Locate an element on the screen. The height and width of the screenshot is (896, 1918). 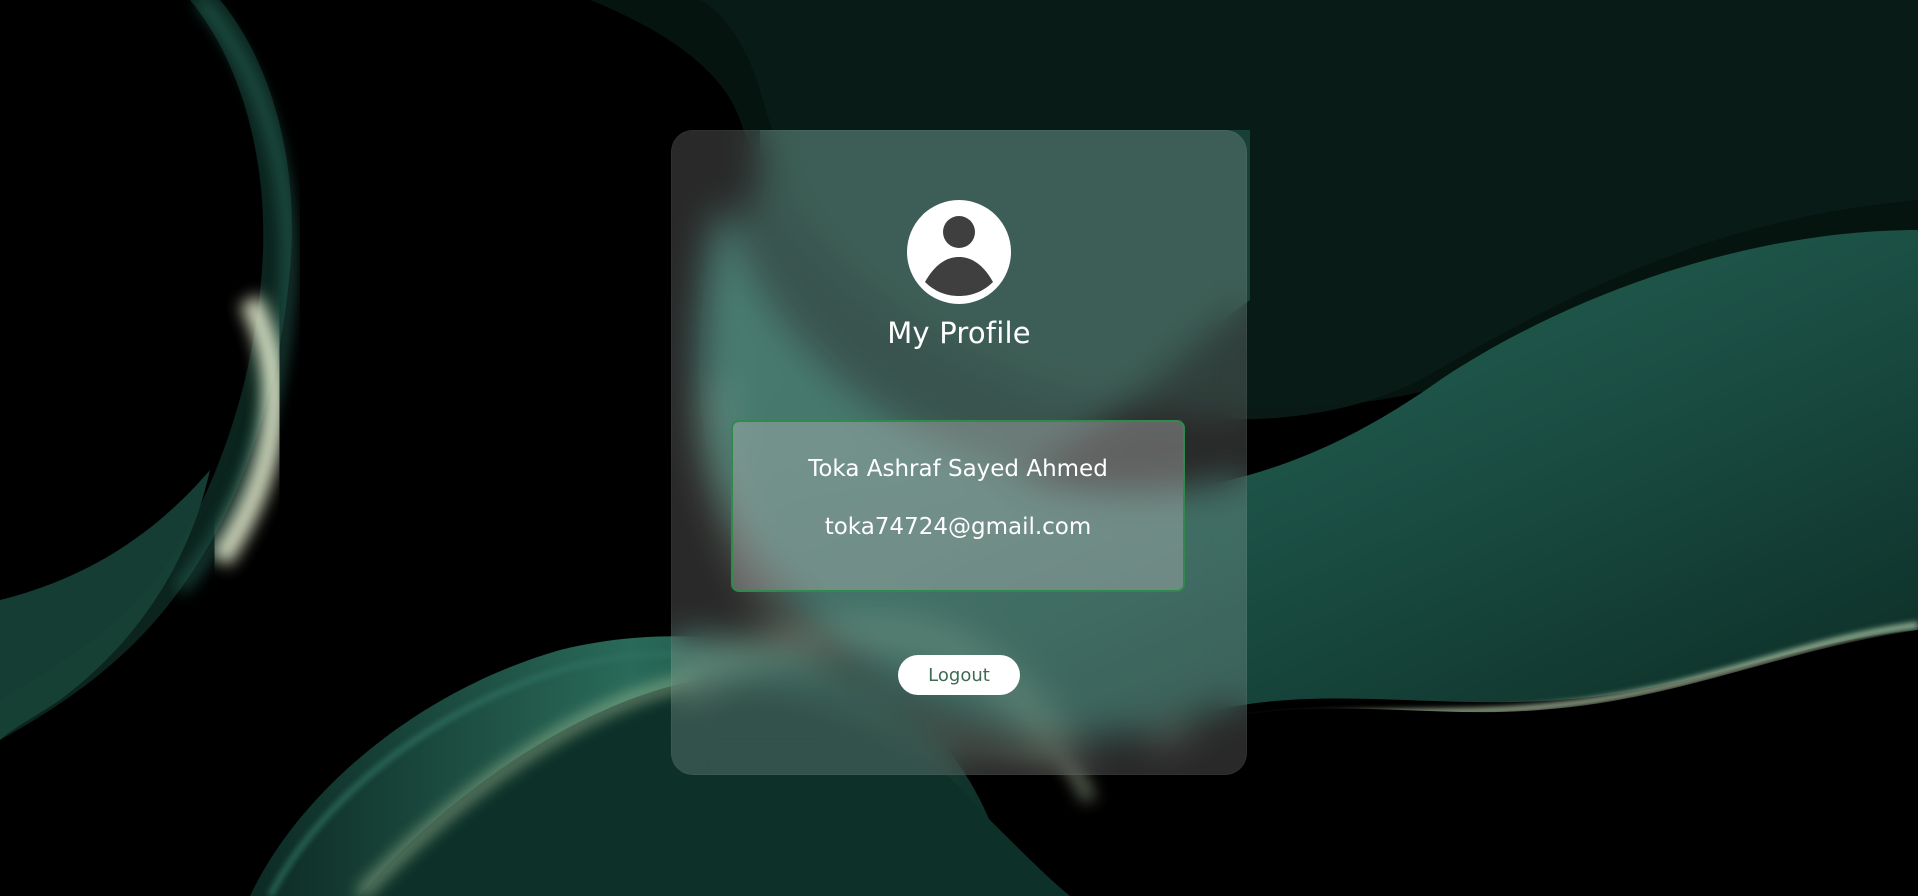
logout-button: Logout is located at coordinates (959, 675).